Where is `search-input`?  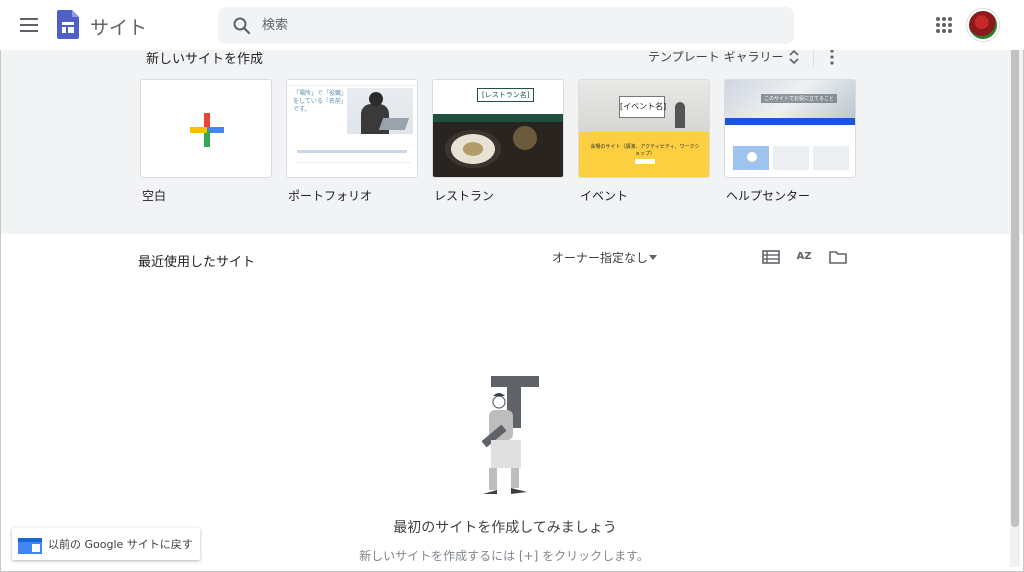
search-input is located at coordinates (522, 25).